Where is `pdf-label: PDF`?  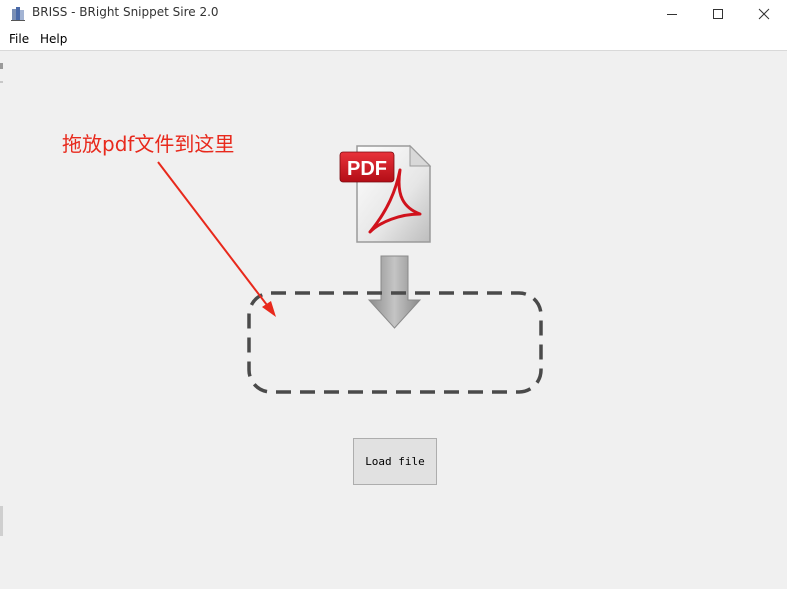
pdf-label: PDF is located at coordinates (367, 169).